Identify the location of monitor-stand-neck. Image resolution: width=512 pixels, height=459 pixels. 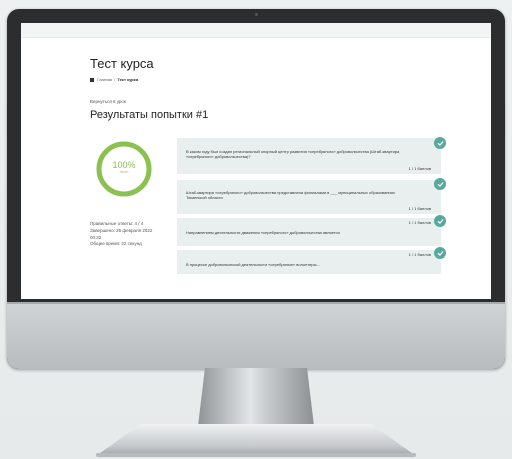
(256, 397).